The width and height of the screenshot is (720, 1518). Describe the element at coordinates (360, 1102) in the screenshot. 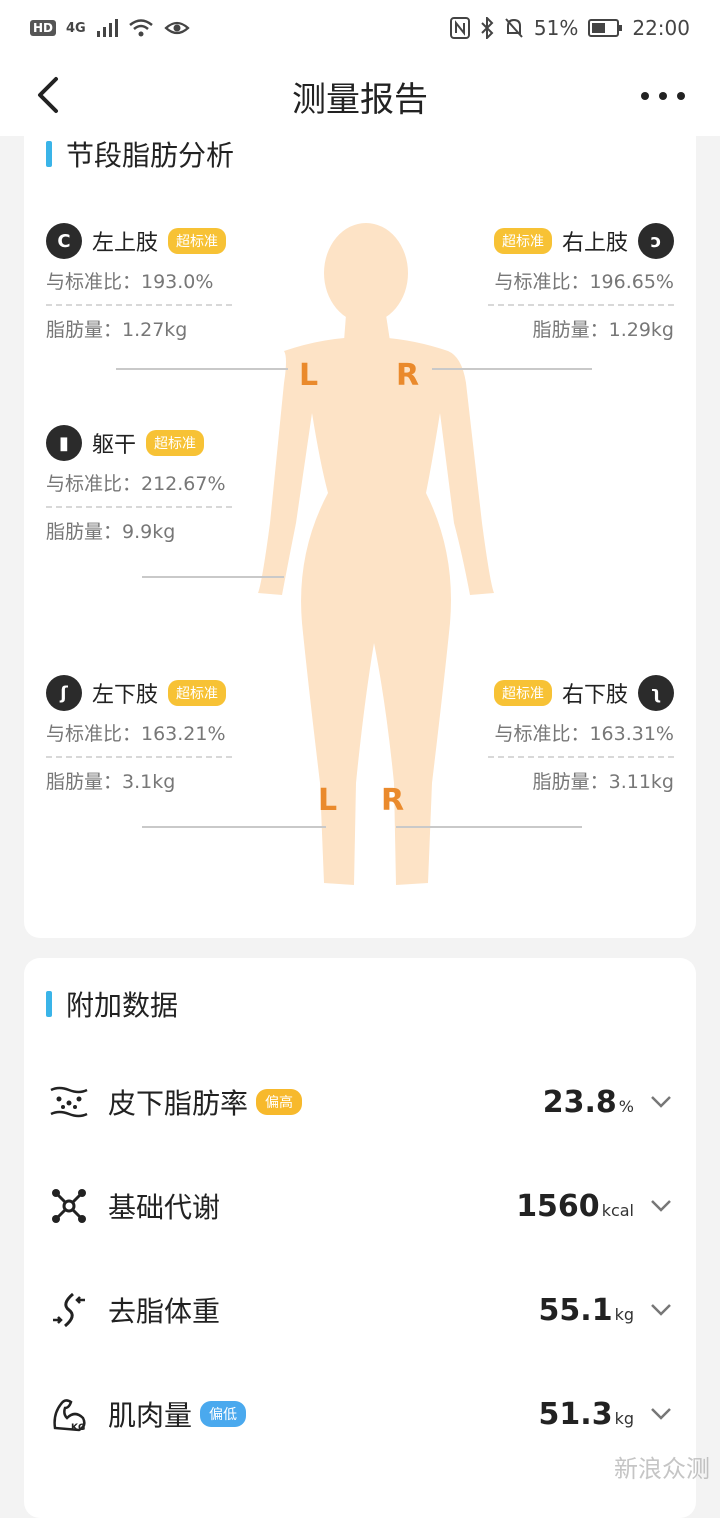

I see `metric-row-subcutaneous-fat: 皮下脂肪率 偏高 23.8 %` at that location.